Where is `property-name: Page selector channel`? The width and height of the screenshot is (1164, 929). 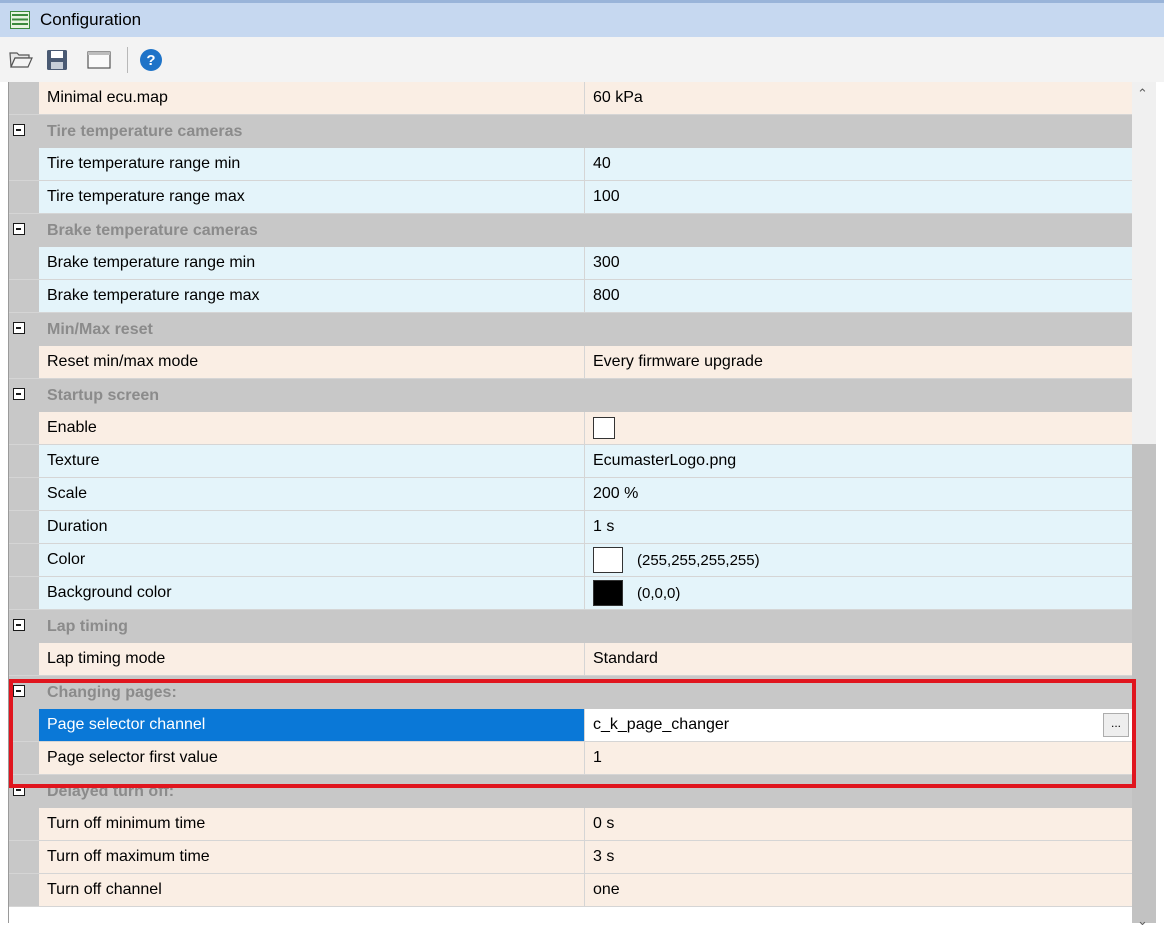
property-name: Page selector channel is located at coordinates (312, 725).